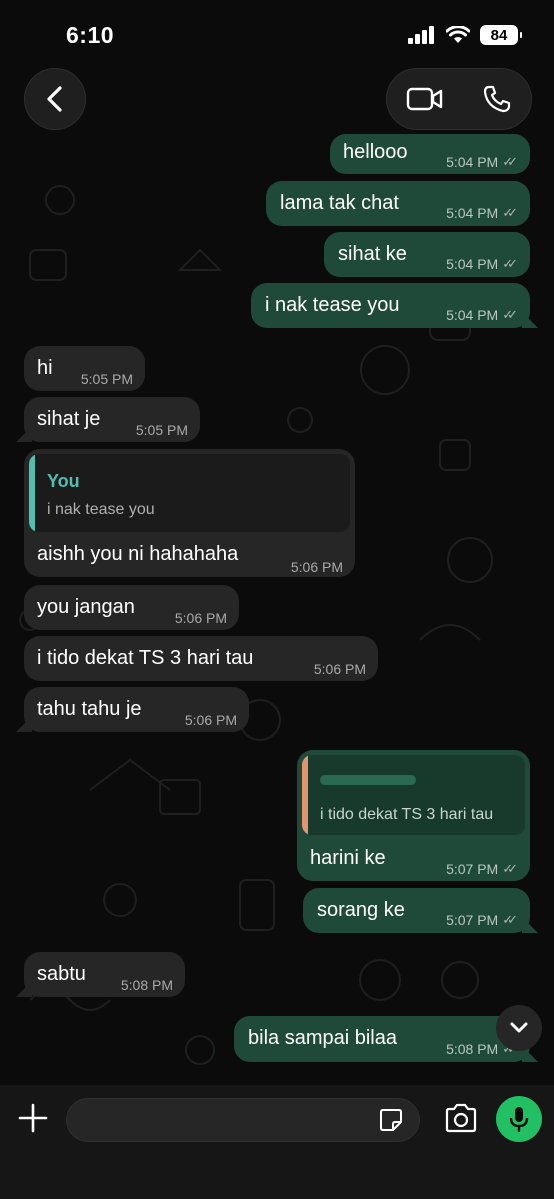 This screenshot has width=554, height=1199. I want to click on status-icons: 84, so click(465, 35).